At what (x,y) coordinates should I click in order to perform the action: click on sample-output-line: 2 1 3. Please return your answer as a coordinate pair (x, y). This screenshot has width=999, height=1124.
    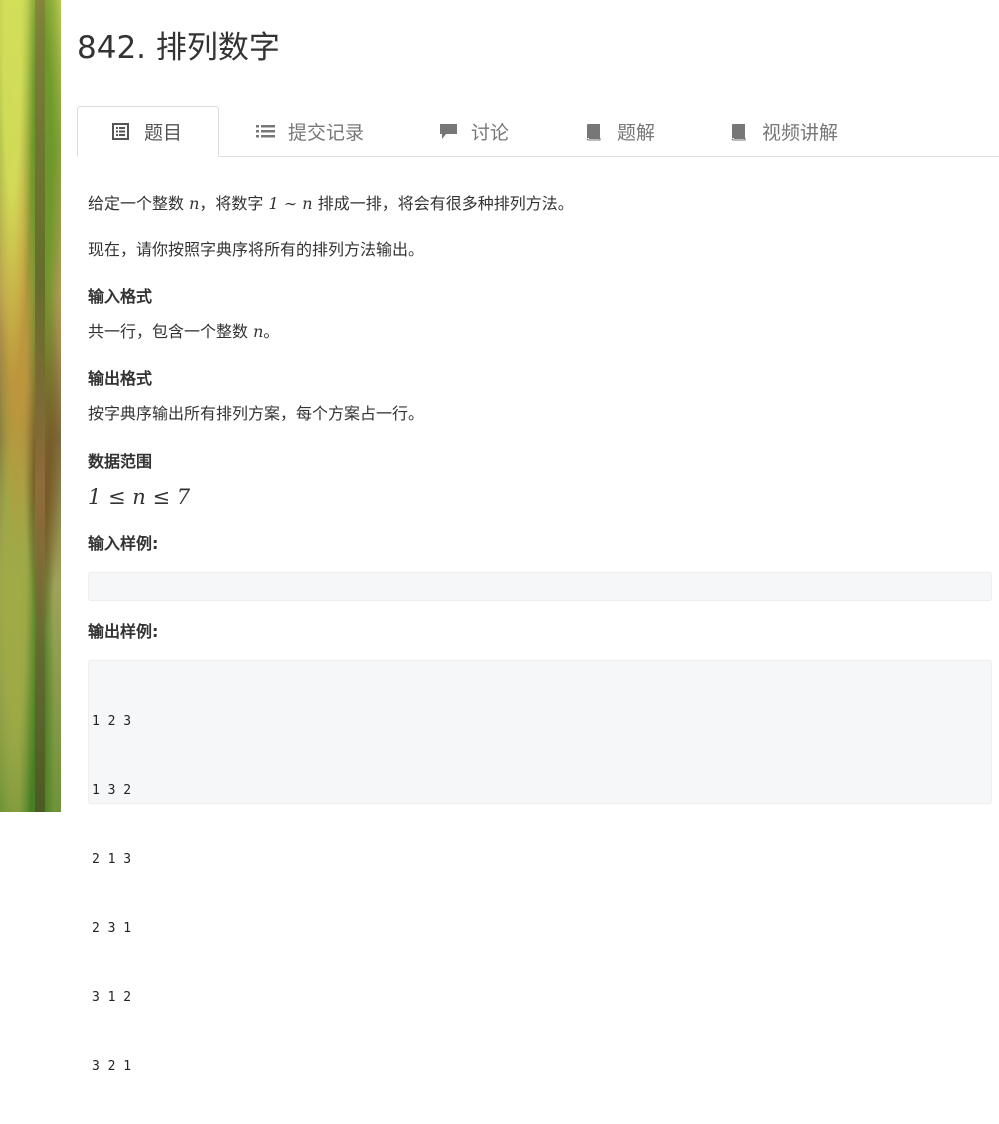
    Looking at the image, I should click on (112, 859).